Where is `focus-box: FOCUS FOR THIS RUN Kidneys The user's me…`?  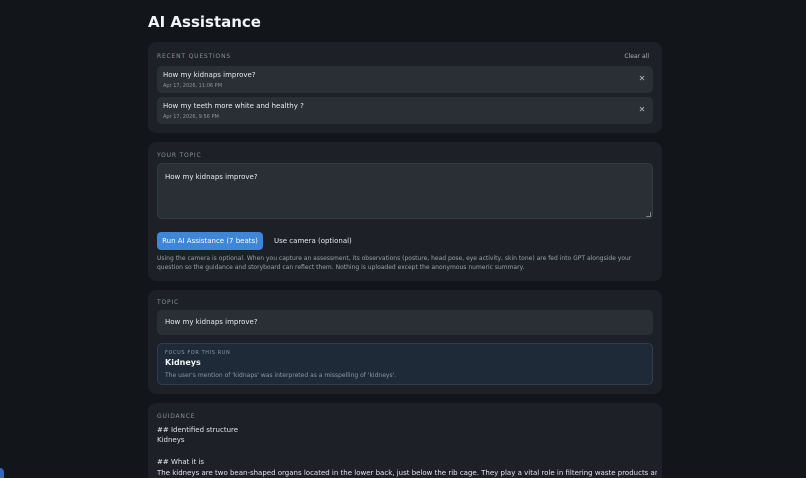
focus-box: FOCUS FOR THIS RUN Kidneys The user's me… is located at coordinates (405, 364).